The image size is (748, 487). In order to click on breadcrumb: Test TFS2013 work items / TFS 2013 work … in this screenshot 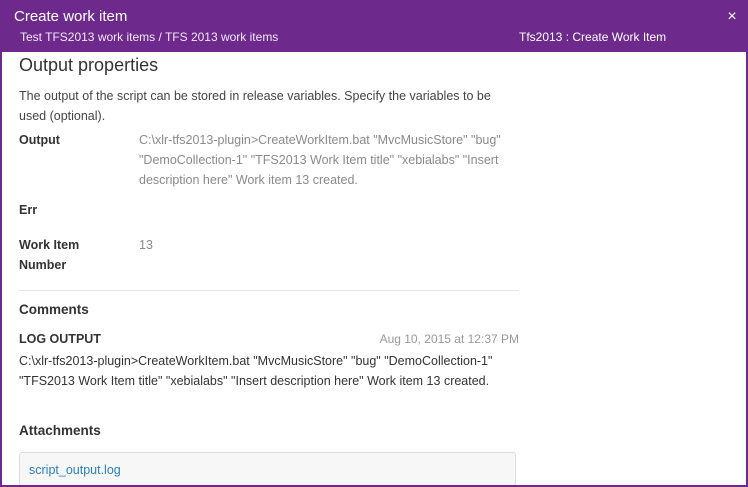, I will do `click(149, 37)`.